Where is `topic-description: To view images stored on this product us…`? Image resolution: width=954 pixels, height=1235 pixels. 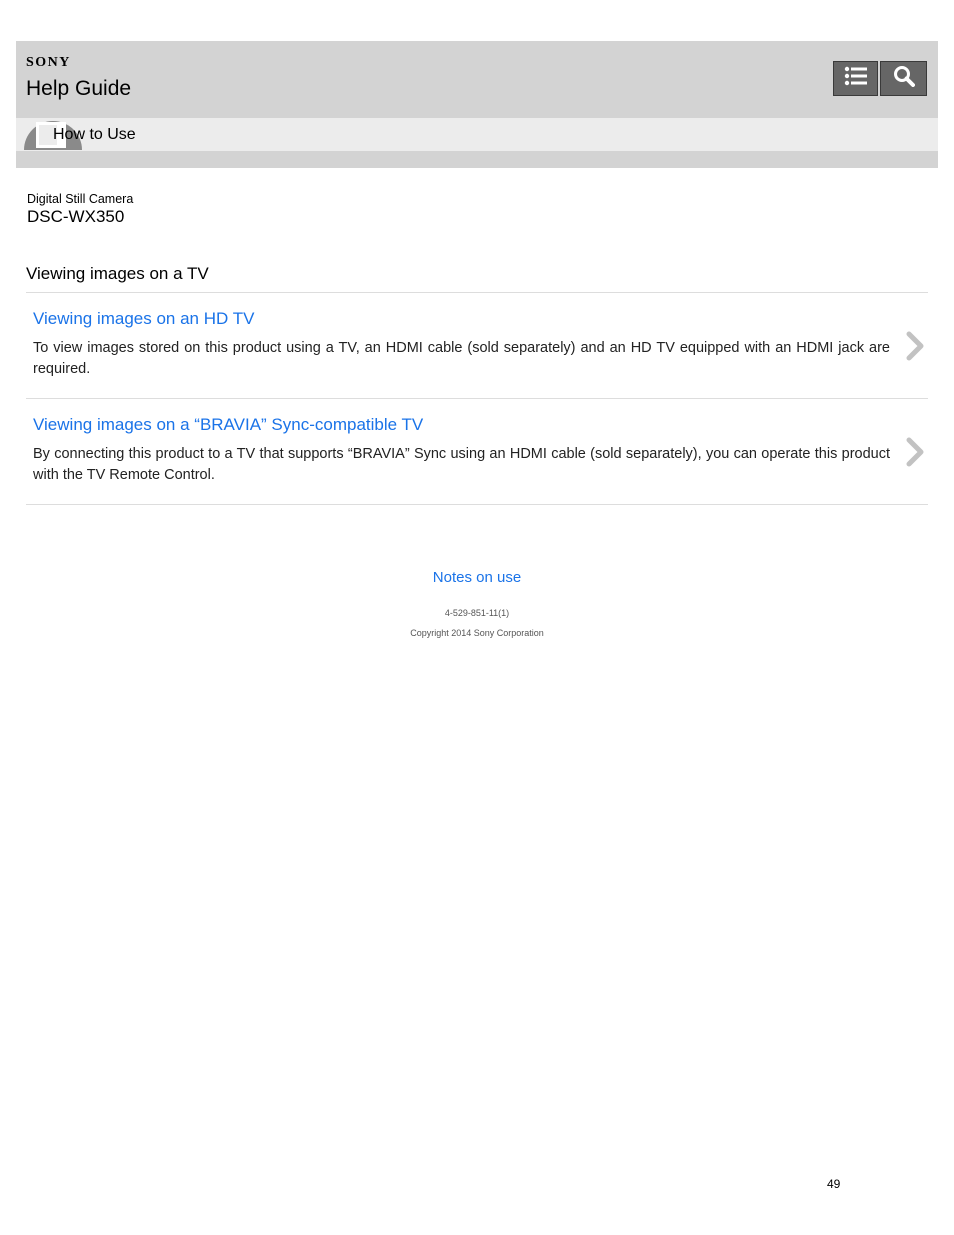 topic-description: To view images stored on this product us… is located at coordinates (461, 358).